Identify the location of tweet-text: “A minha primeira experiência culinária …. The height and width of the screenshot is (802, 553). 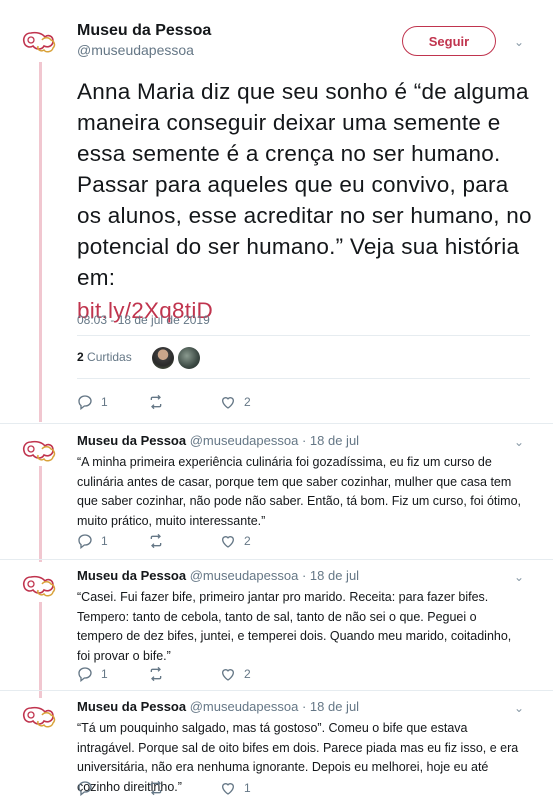
(299, 491).